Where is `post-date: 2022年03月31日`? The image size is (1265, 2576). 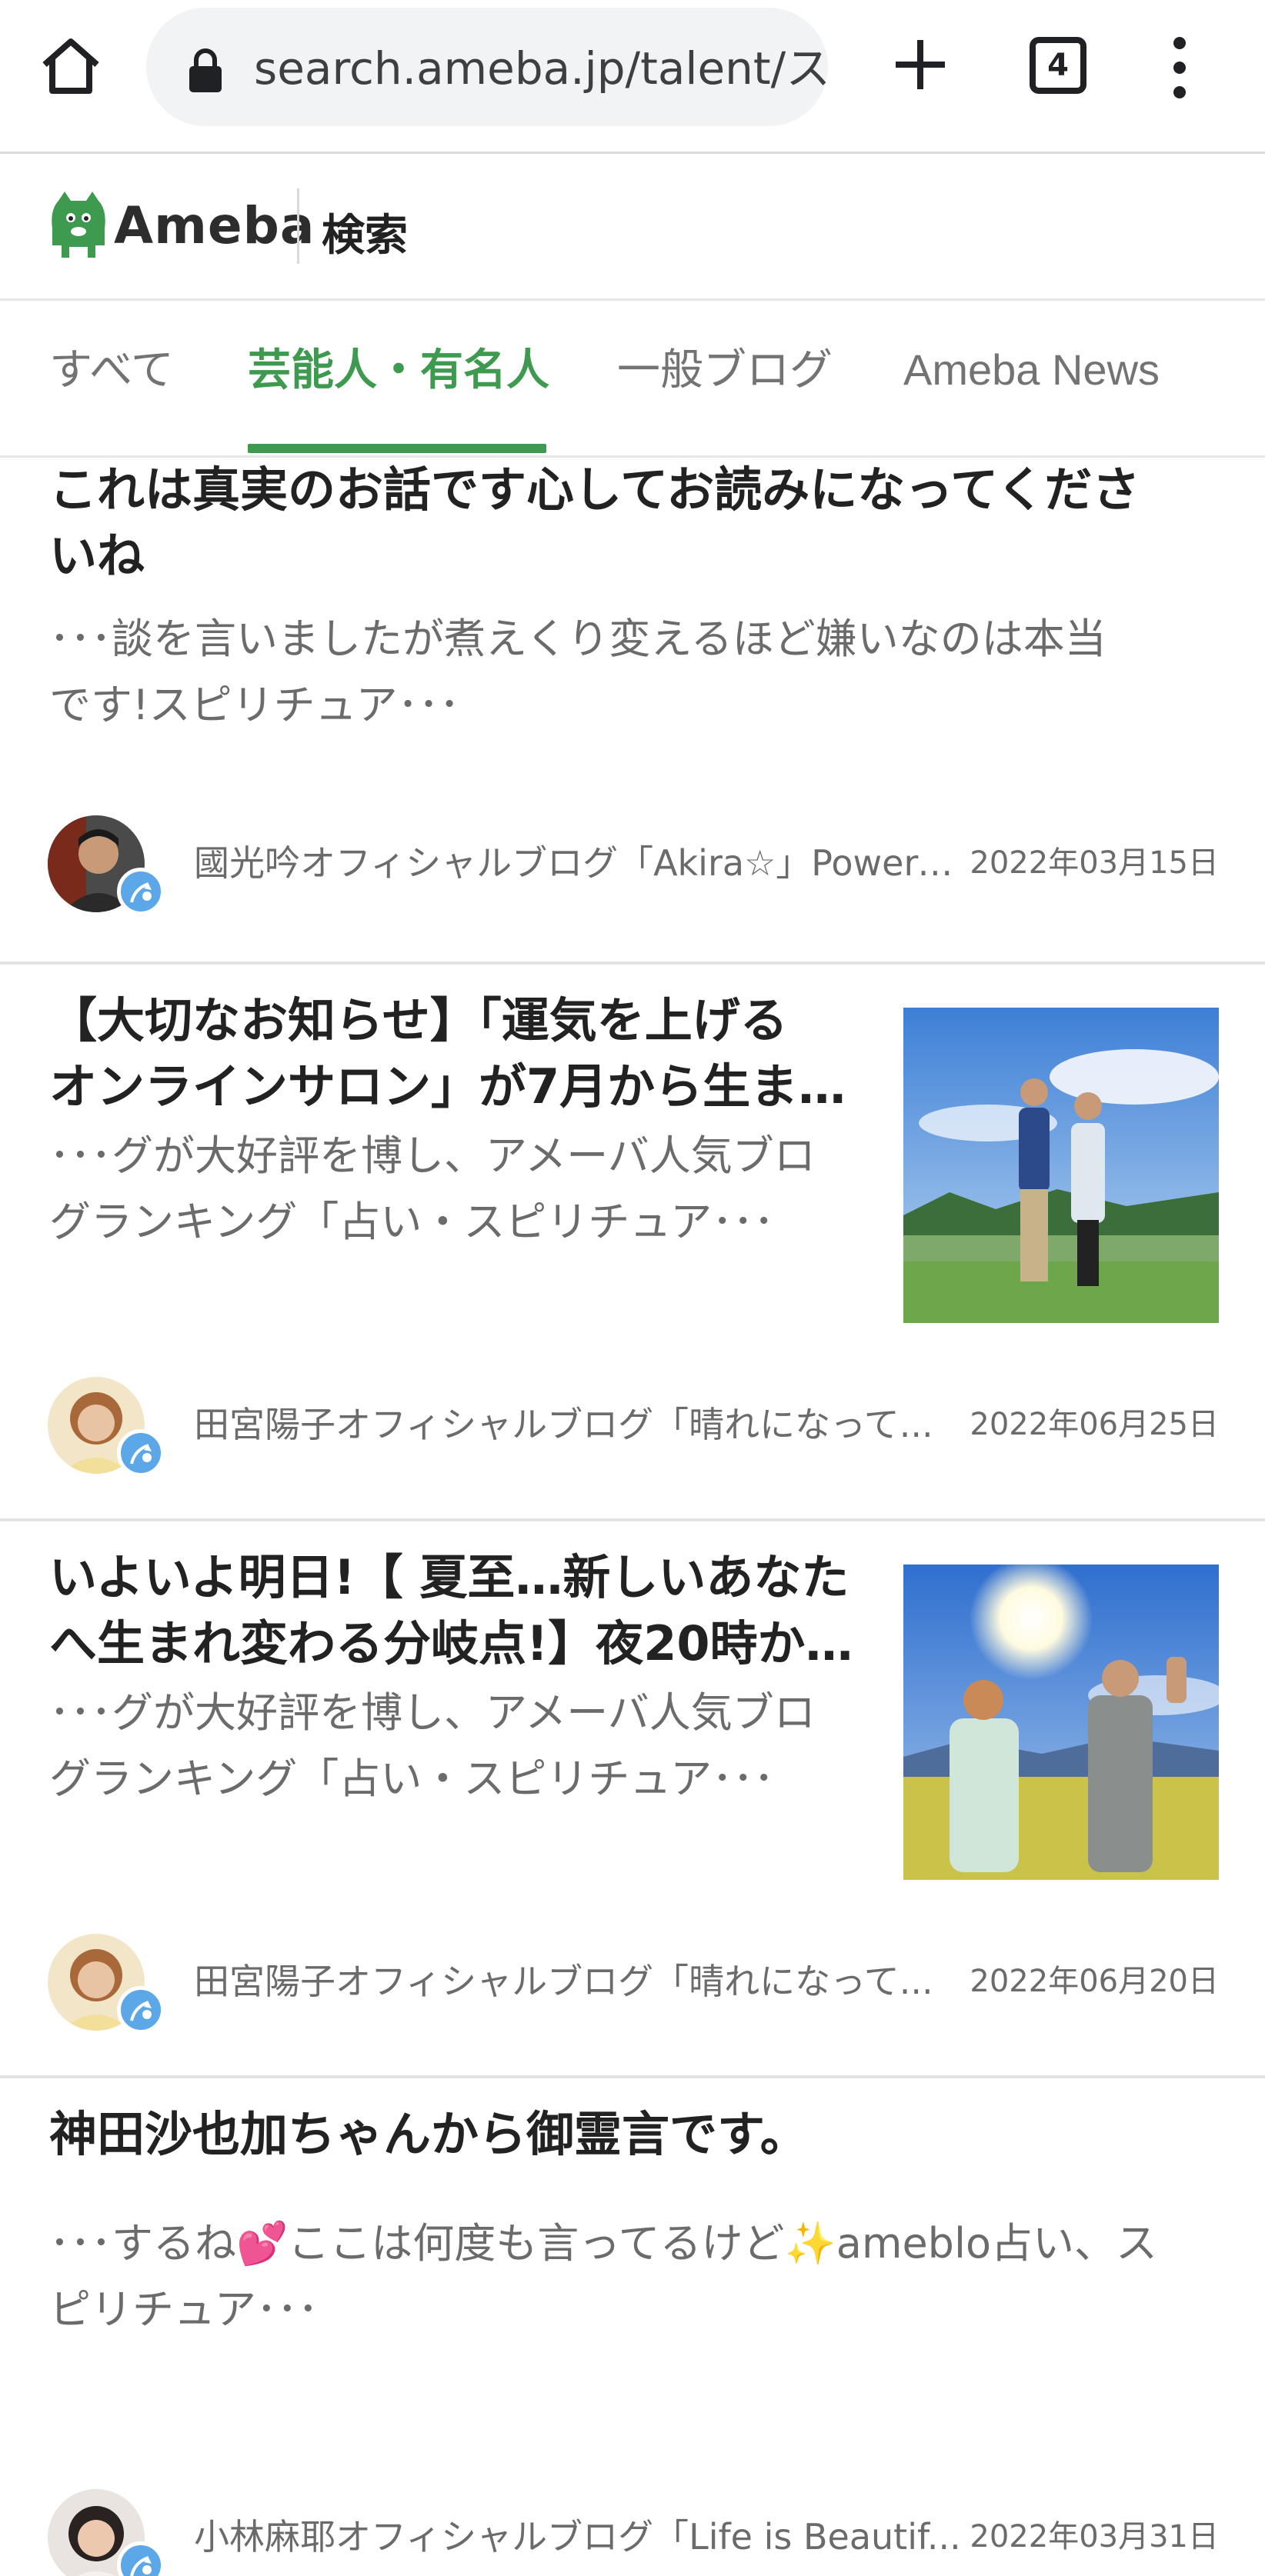
post-date: 2022年03月31日 is located at coordinates (1094, 2536).